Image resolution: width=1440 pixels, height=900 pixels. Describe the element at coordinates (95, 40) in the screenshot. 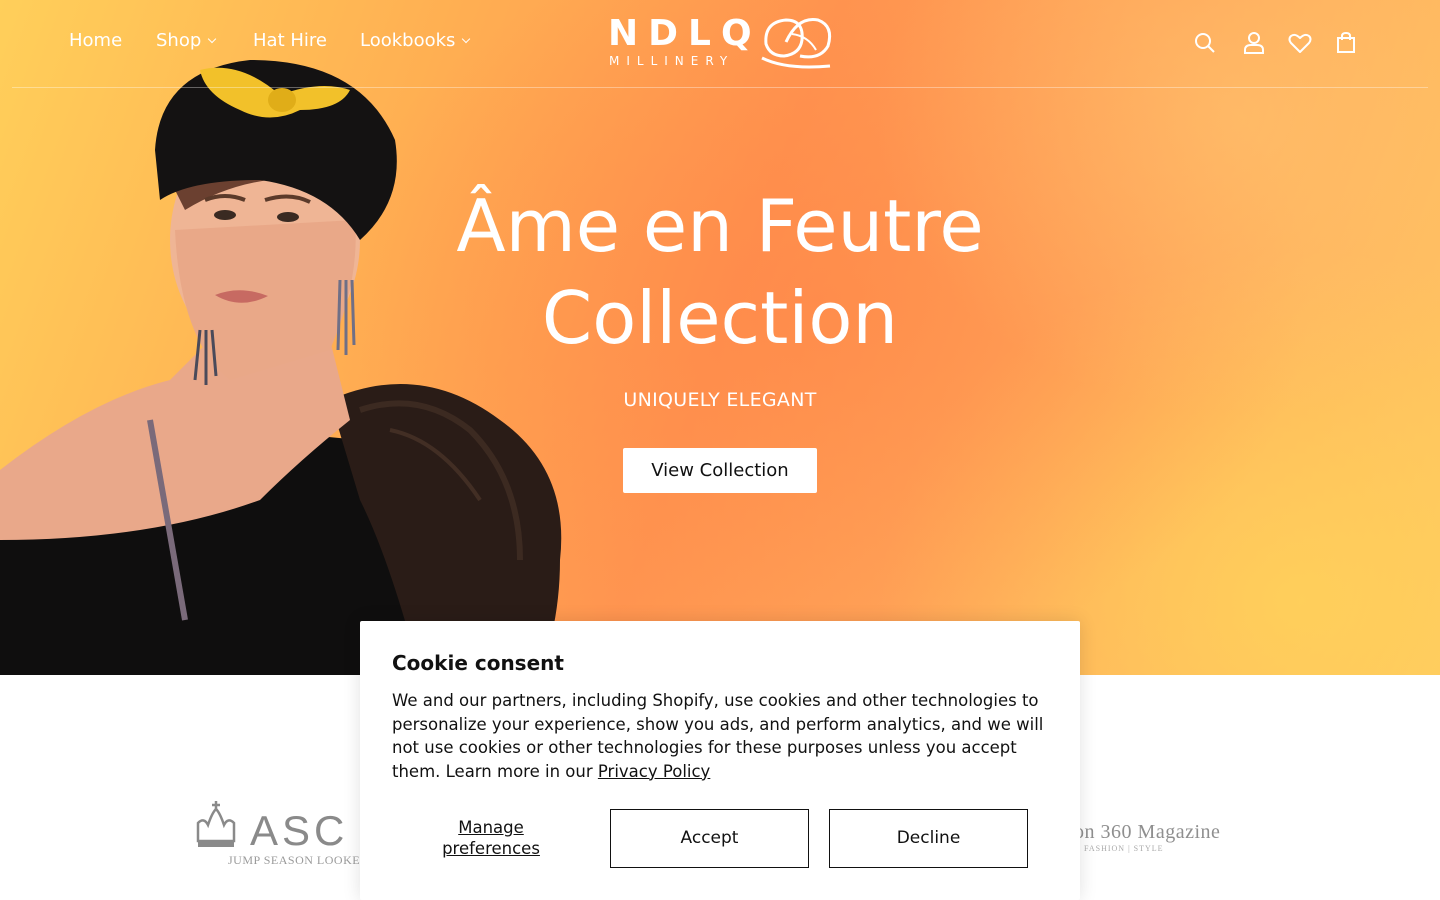

I see `nav-home: Home` at that location.